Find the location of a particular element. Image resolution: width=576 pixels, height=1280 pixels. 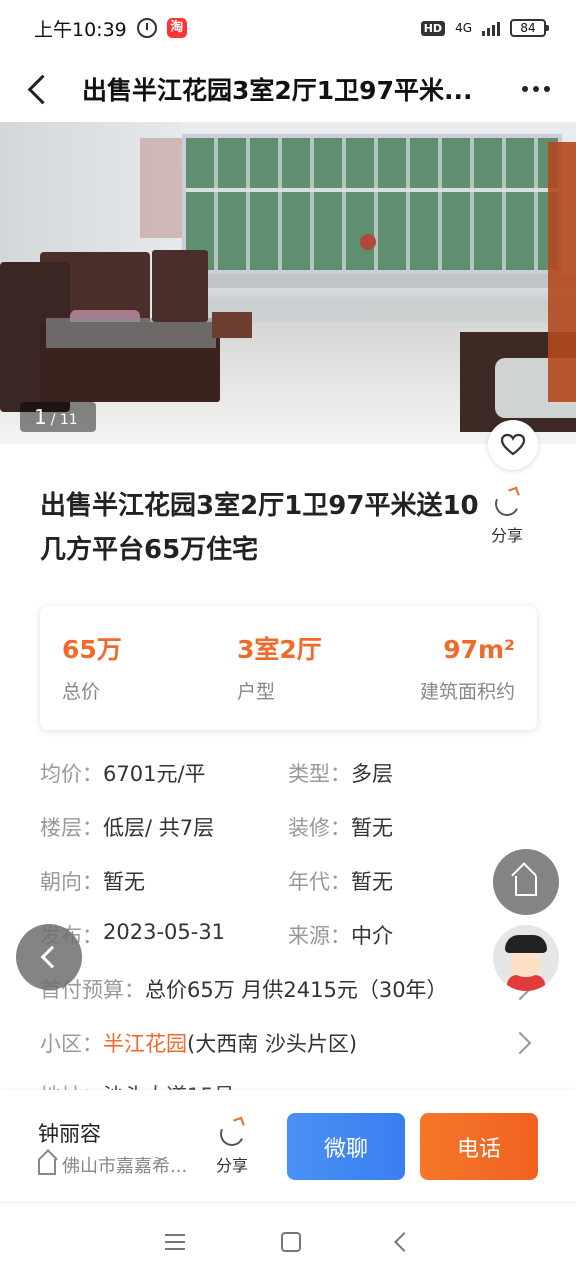

back-float-button is located at coordinates (49, 957).